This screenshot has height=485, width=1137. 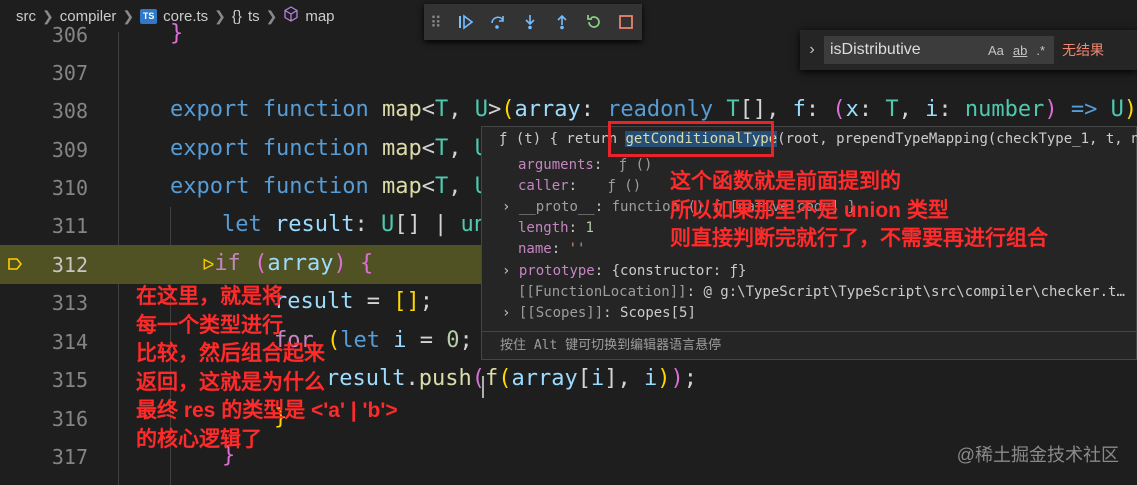 I want to click on text-cursor, so click(x=483, y=387).